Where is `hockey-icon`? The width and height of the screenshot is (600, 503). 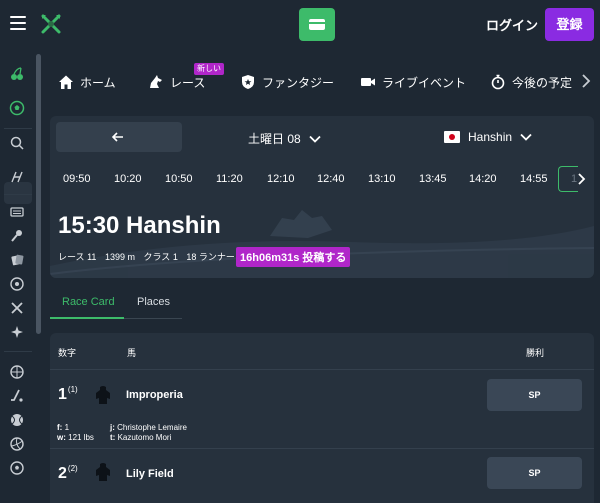 hockey-icon is located at coordinates (17, 396).